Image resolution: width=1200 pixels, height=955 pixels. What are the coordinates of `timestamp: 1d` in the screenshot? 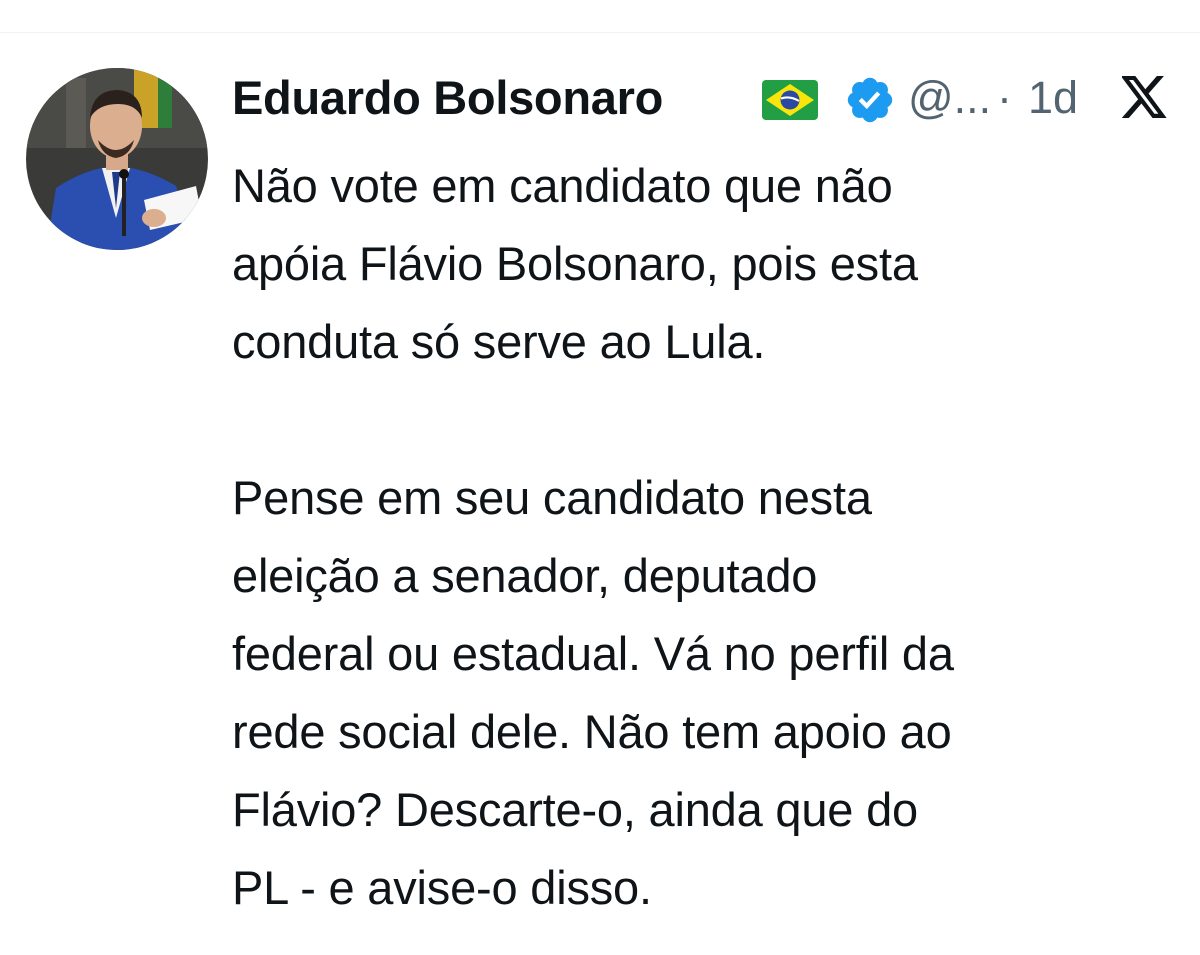 It's located at (1053, 98).